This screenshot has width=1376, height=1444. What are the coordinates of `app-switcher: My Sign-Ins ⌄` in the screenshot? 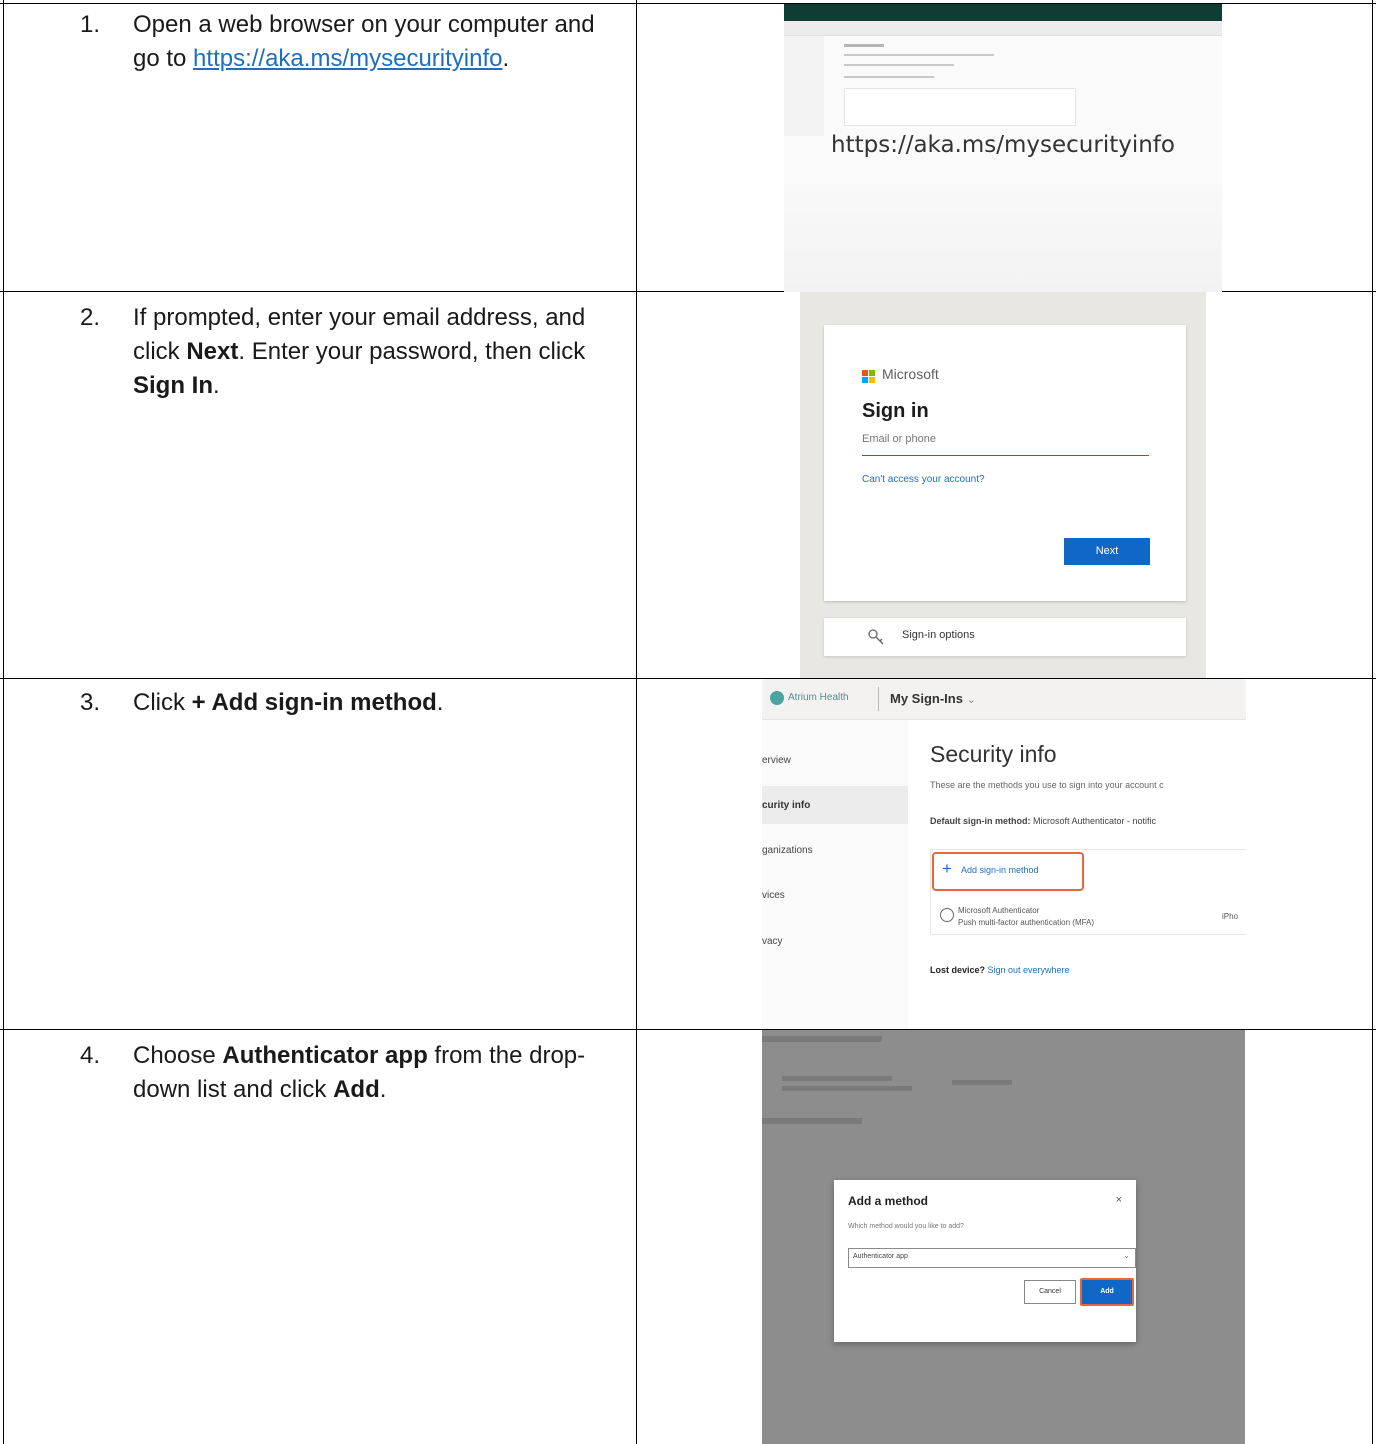 It's located at (933, 698).